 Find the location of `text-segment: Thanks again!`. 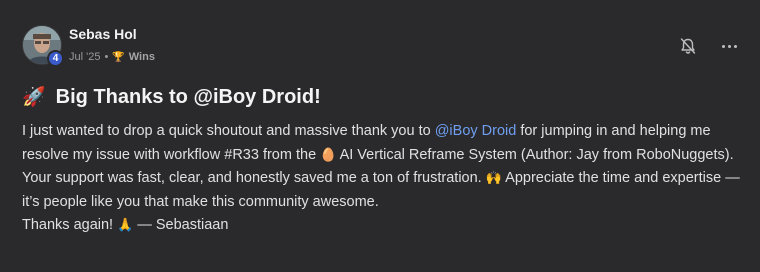

text-segment: Thanks again! is located at coordinates (70, 225).